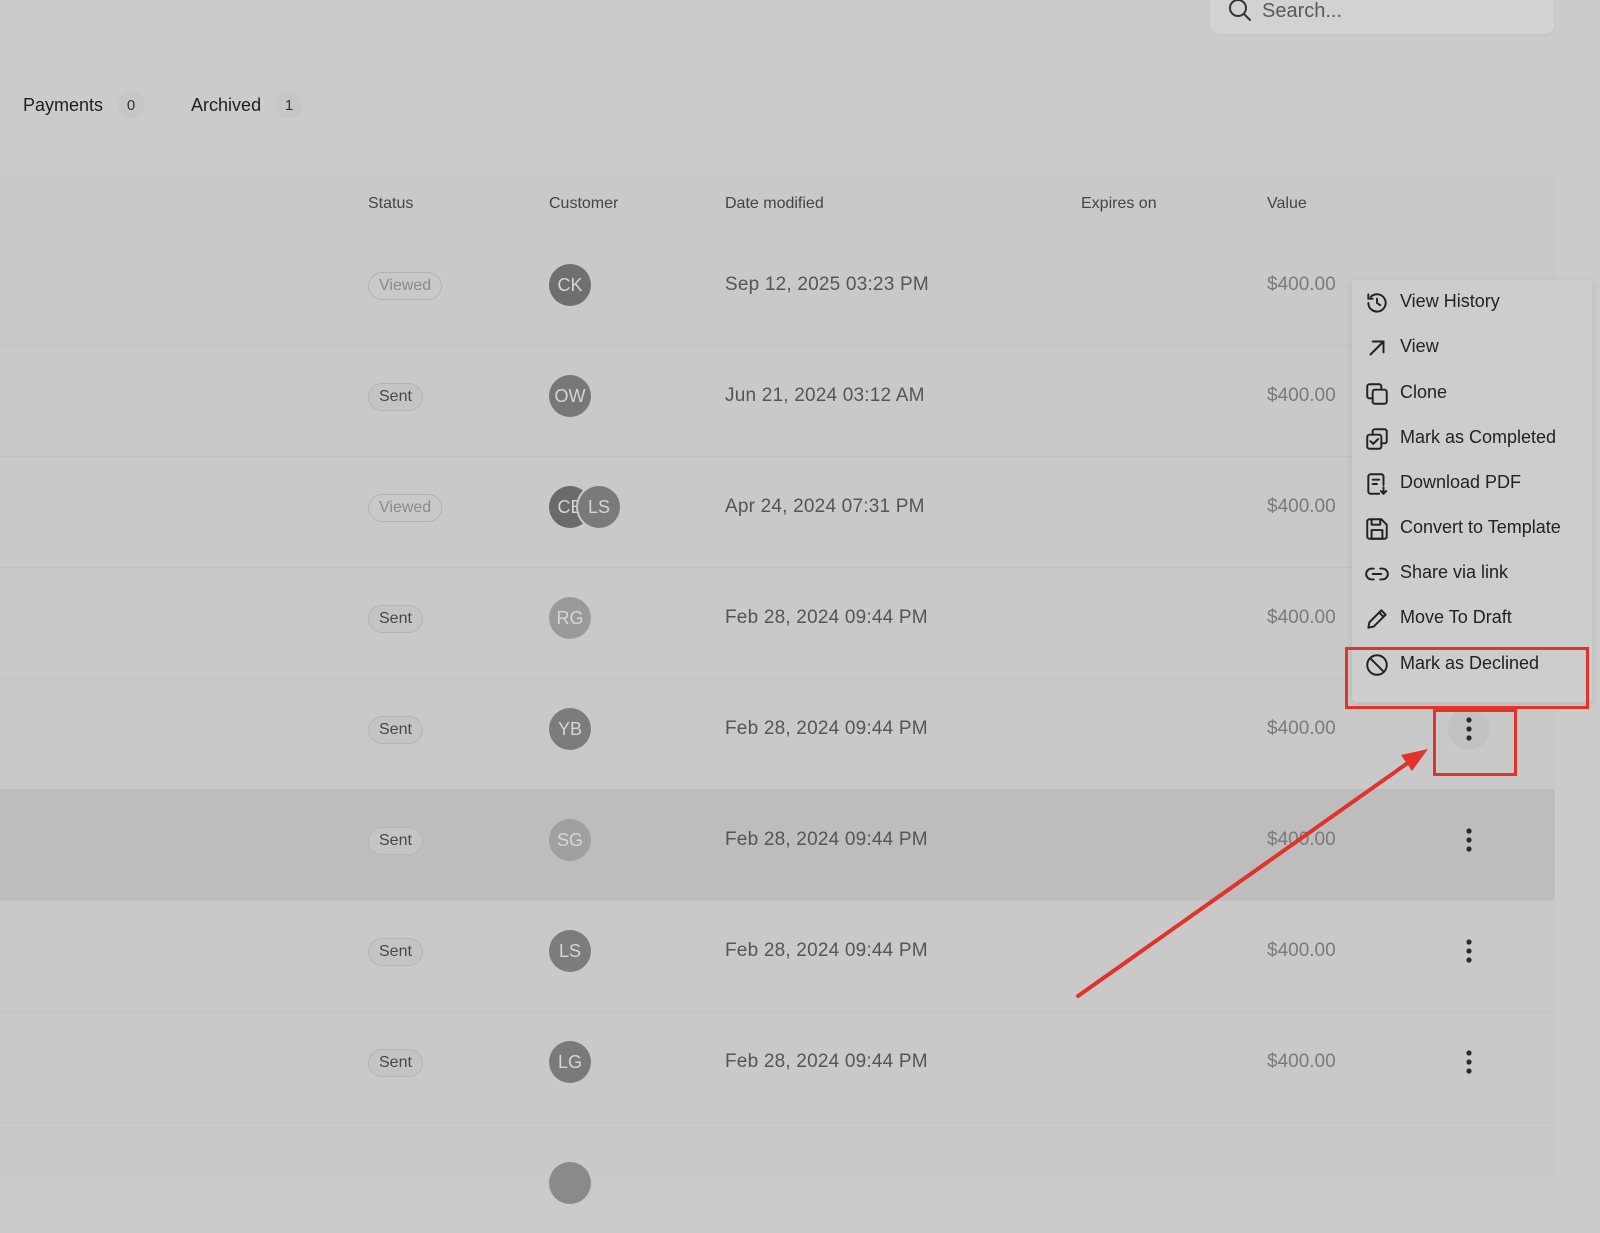 This screenshot has height=1233, width=1600. What do you see at coordinates (1397, 13) in the screenshot?
I see `search-input` at bounding box center [1397, 13].